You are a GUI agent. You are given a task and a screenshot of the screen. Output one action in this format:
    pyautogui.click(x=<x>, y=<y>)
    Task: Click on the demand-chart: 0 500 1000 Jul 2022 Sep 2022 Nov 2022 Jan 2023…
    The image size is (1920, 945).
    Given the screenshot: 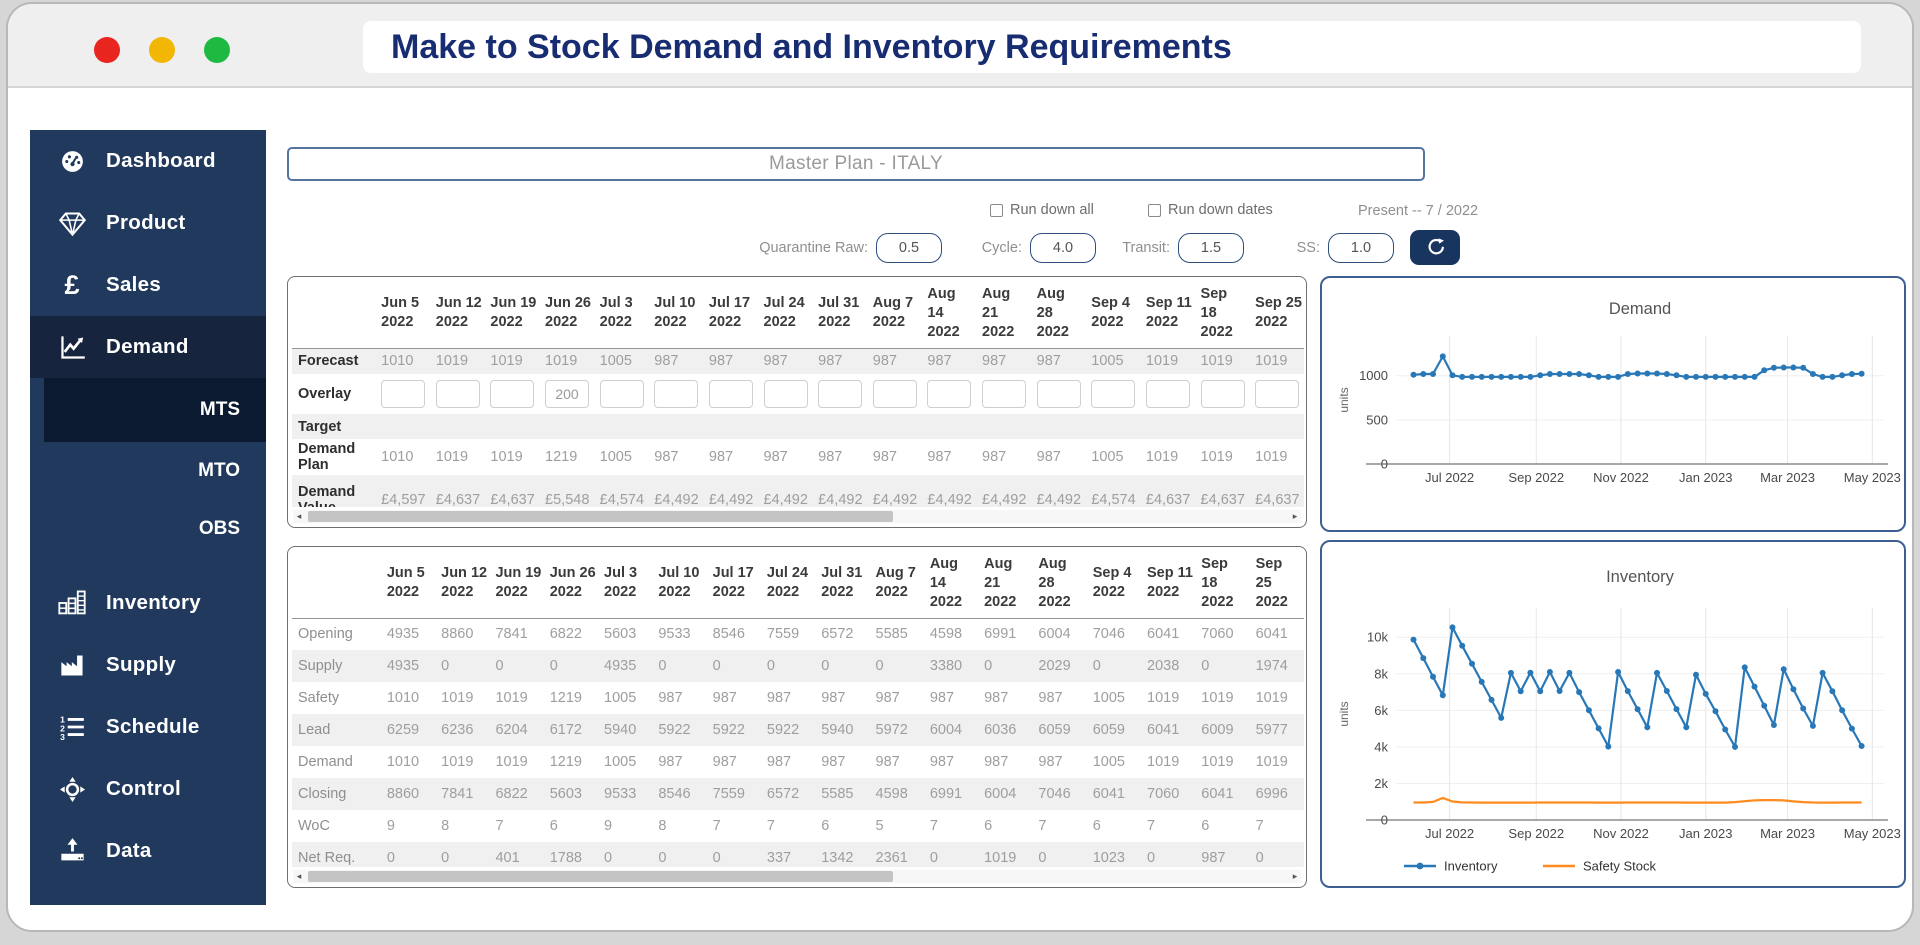 What is the action you would take?
    pyautogui.click(x=1619, y=392)
    